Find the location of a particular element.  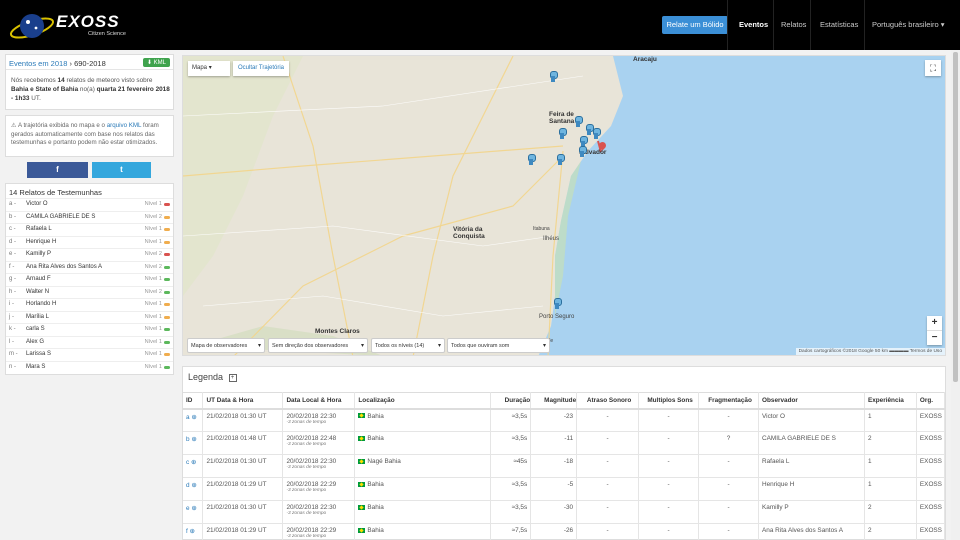

report-letter: j - is located at coordinates (11, 316).